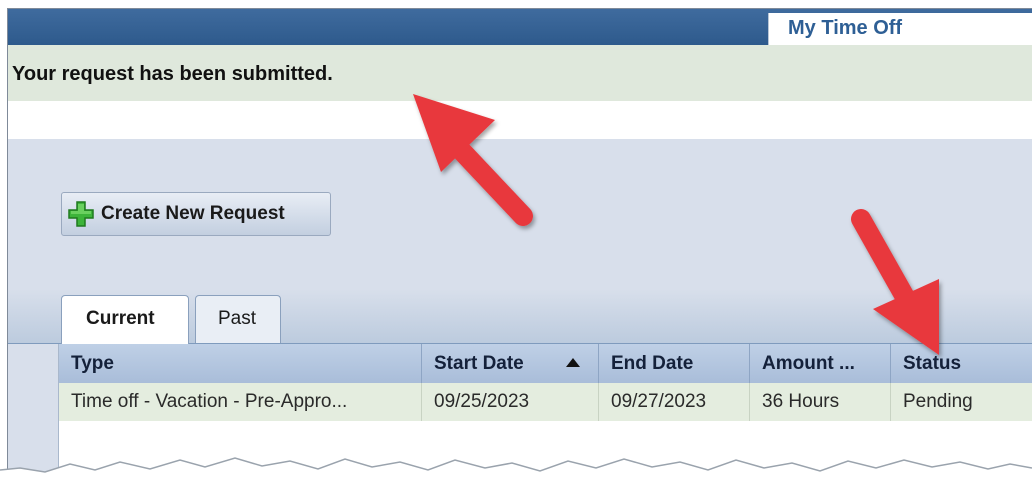 Image resolution: width=1032 pixels, height=492 pixels. I want to click on plus-icon, so click(81, 214).